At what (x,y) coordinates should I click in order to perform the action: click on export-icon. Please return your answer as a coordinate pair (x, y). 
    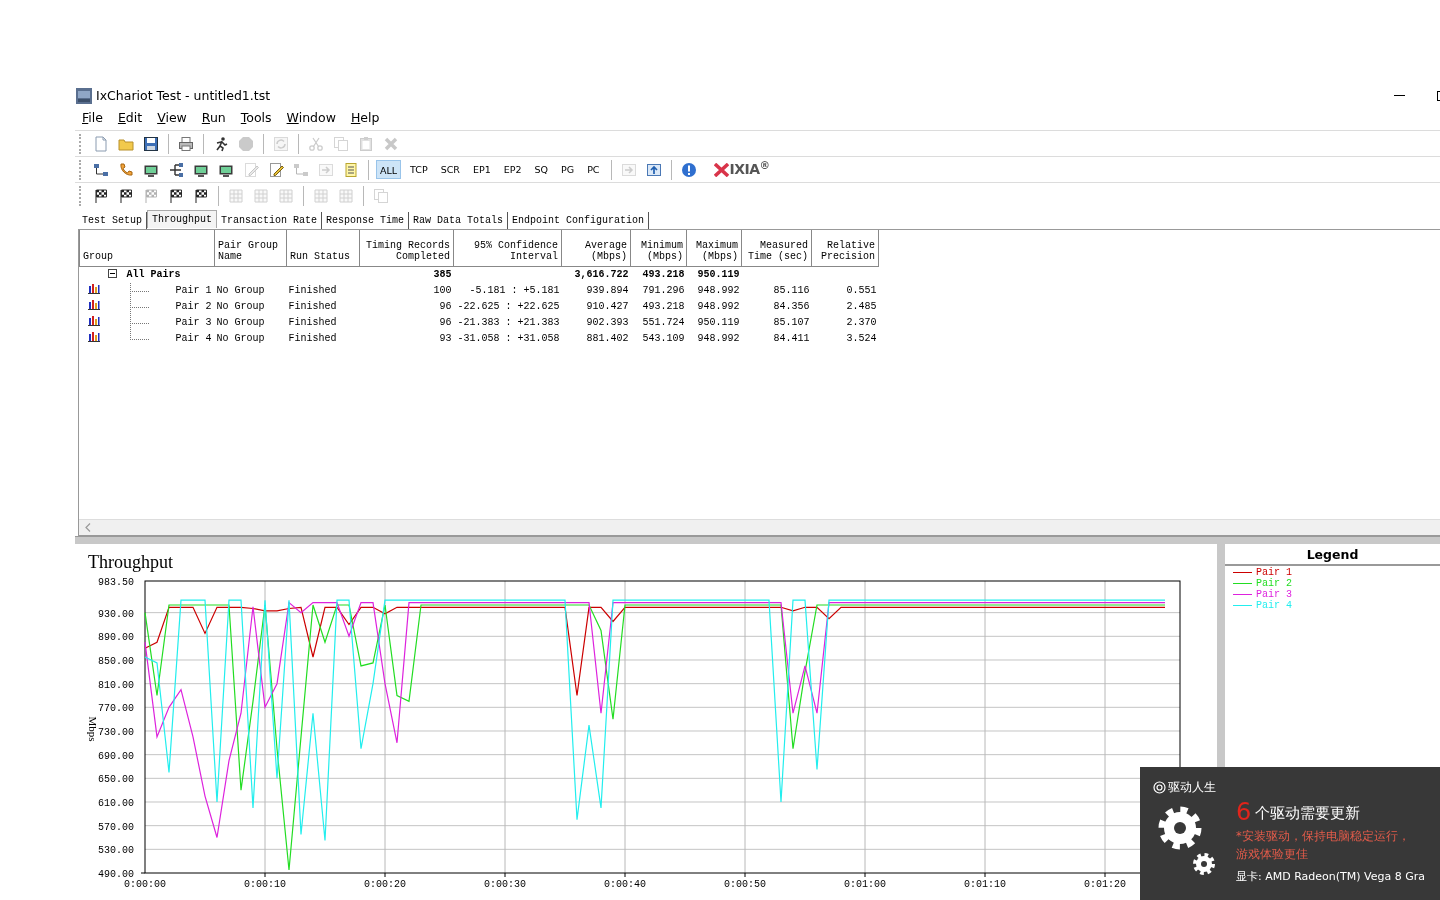
    Looking at the image, I should click on (653, 169).